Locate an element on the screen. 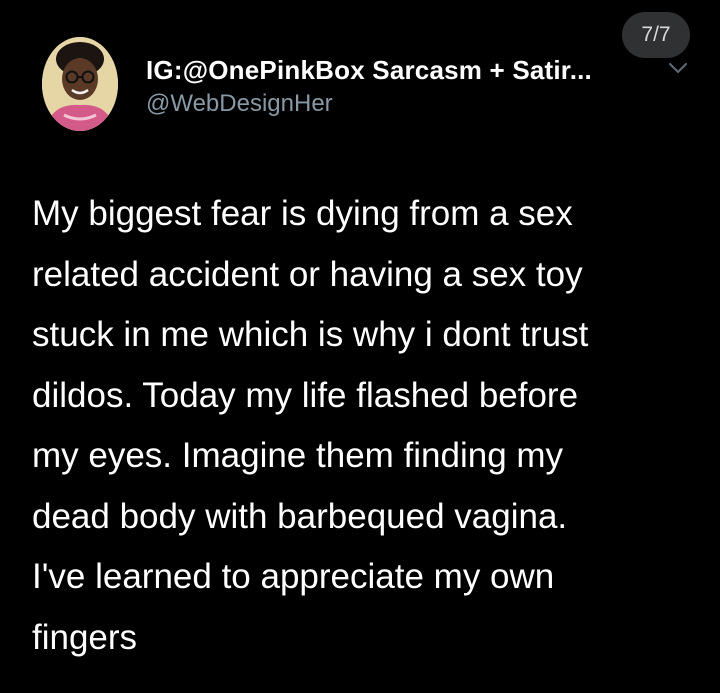  tweet-text-line: my eyes. Imagine them finding my is located at coordinates (298, 455).